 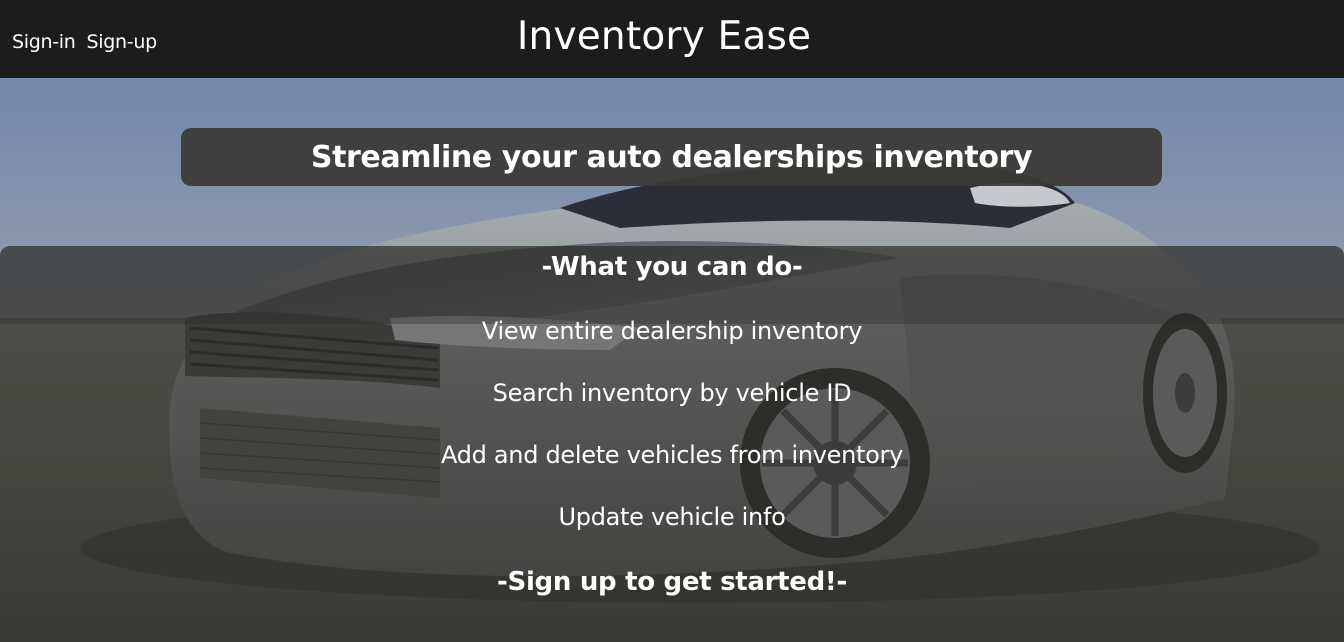 What do you see at coordinates (672, 267) in the screenshot?
I see `features-heading: -What you can do-` at bounding box center [672, 267].